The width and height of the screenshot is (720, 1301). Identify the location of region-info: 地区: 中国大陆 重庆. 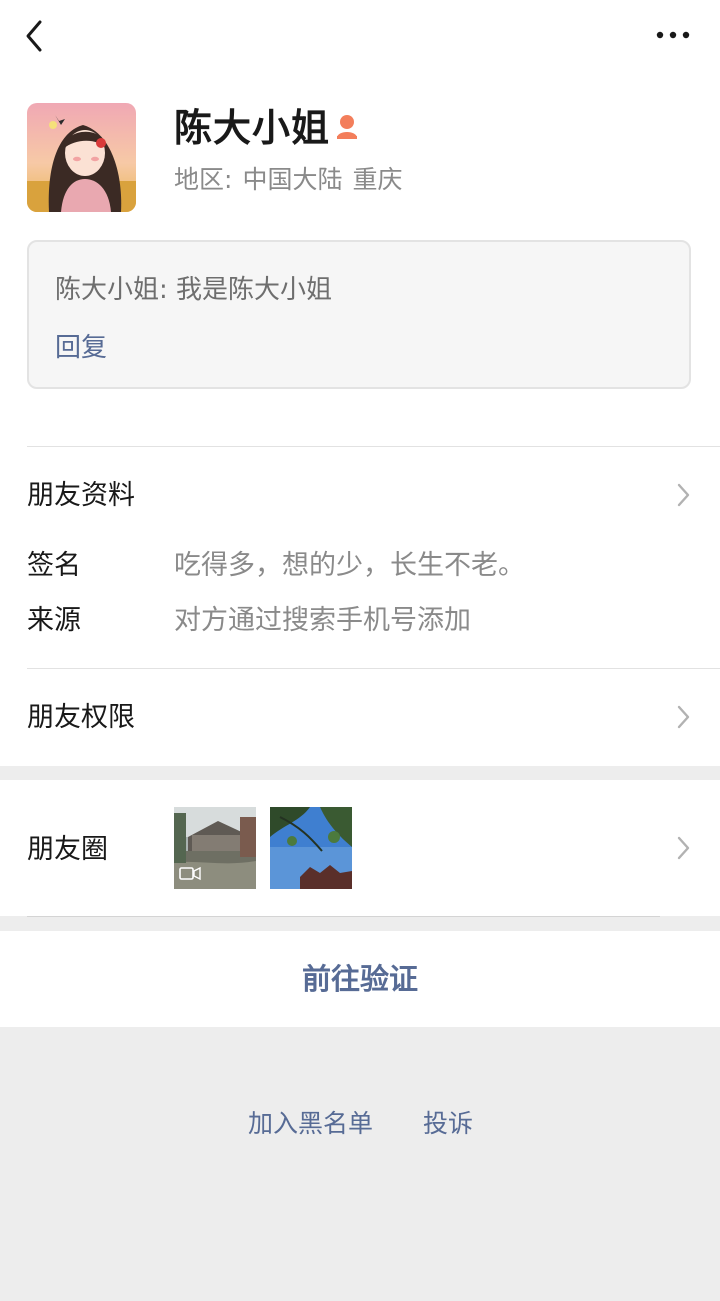
(288, 180).